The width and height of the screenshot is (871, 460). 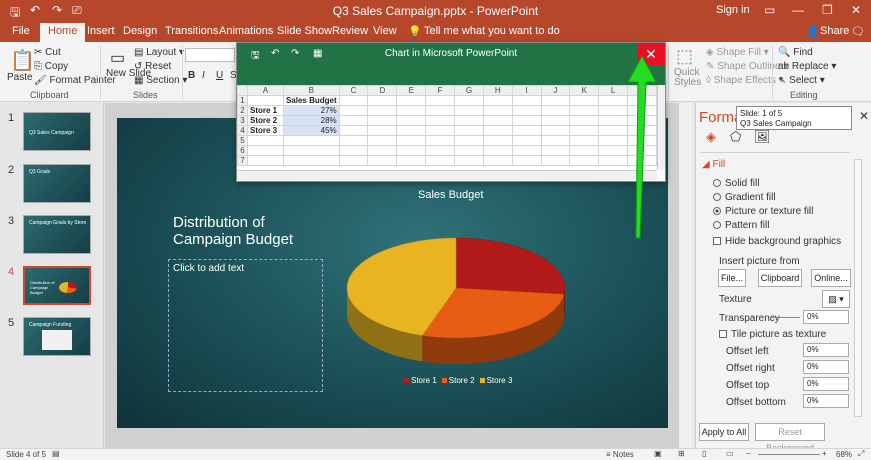 I want to click on shape-fill-button: ◈ Shape Fill ▾, so click(x=737, y=52).